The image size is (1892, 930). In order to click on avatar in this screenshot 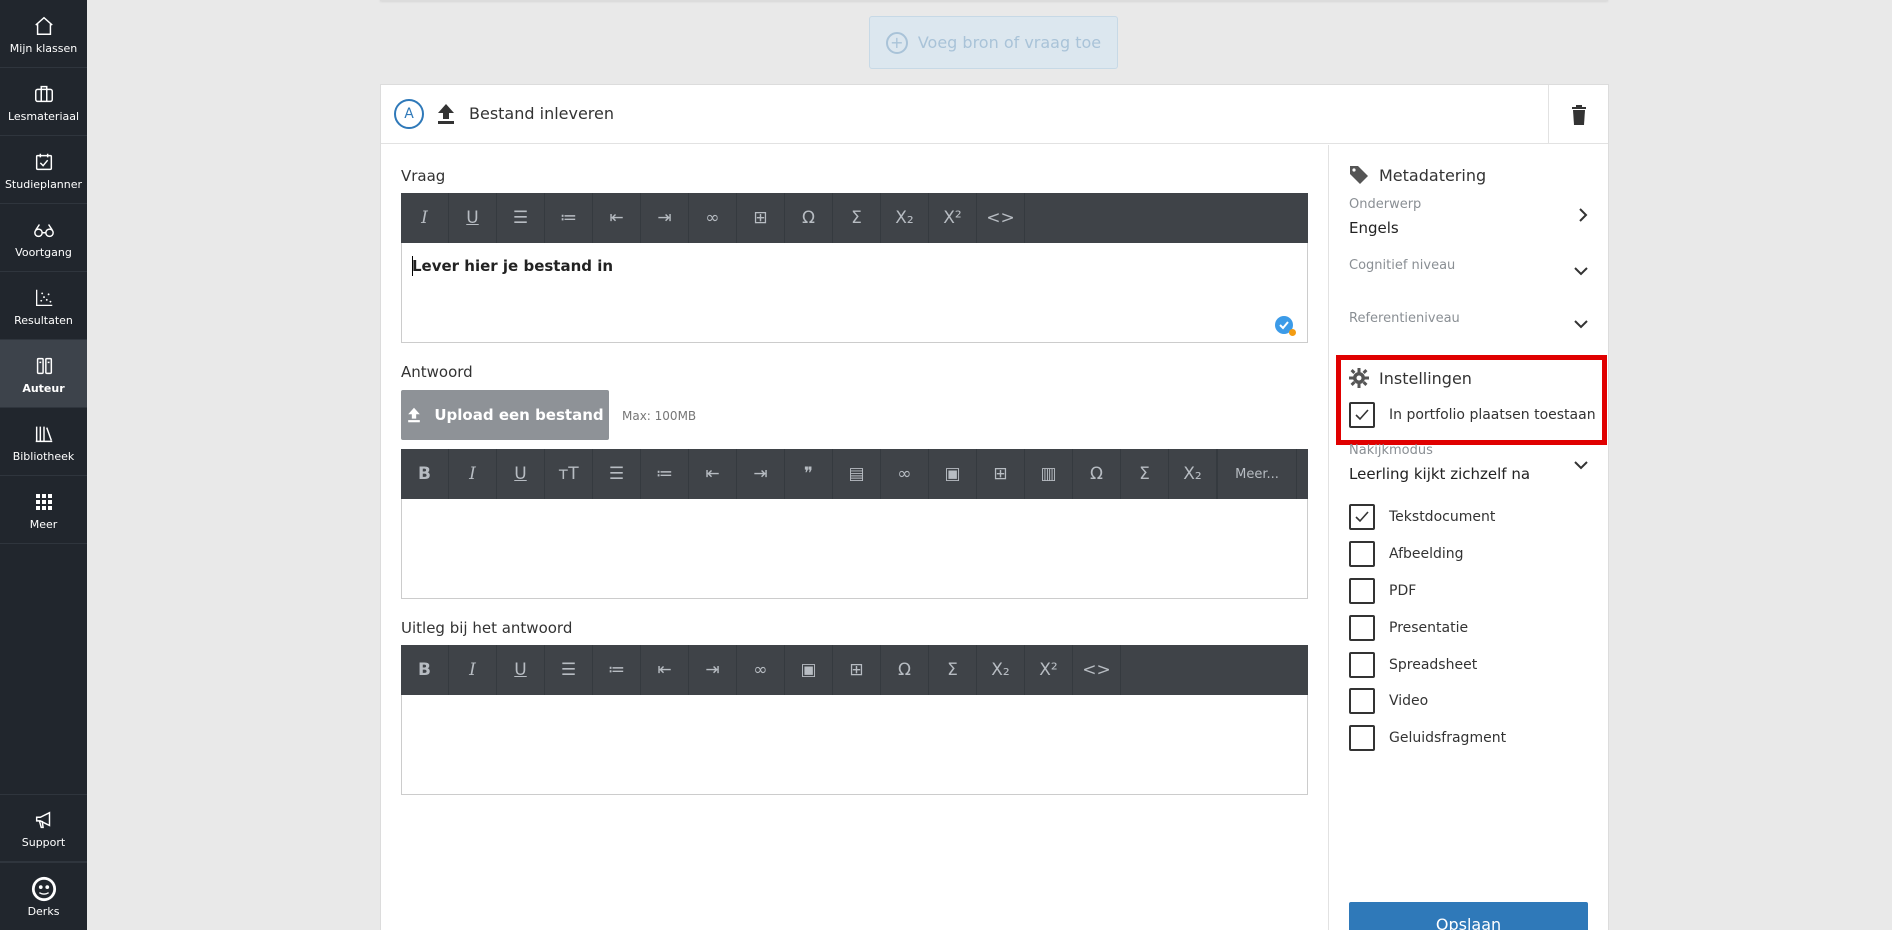, I will do `click(44, 889)`.